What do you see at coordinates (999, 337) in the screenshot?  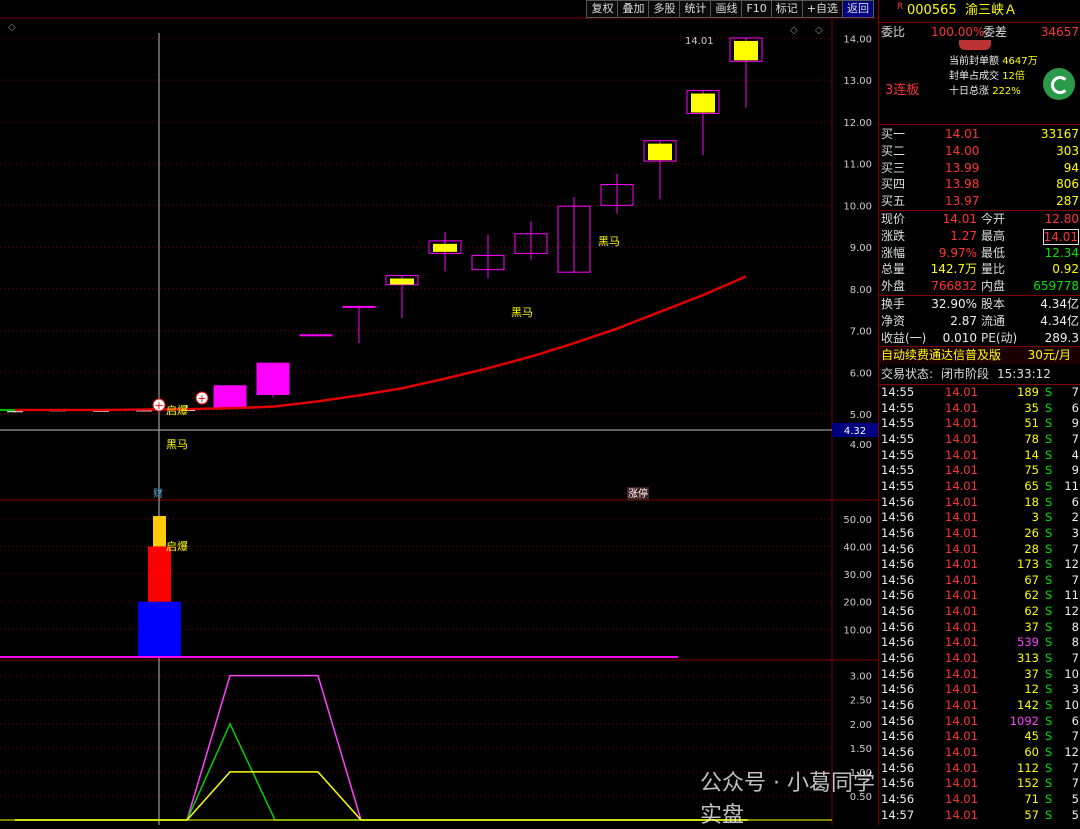 I see `stat-label-2: PE(动)` at bounding box center [999, 337].